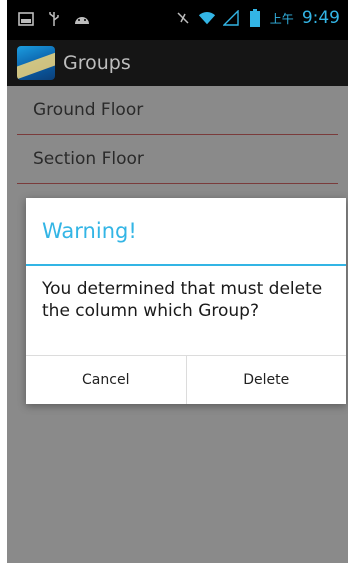 Image resolution: width=355 pixels, height=563 pixels. Describe the element at coordinates (186, 232) in the screenshot. I see `dialog-title: Warning!` at that location.